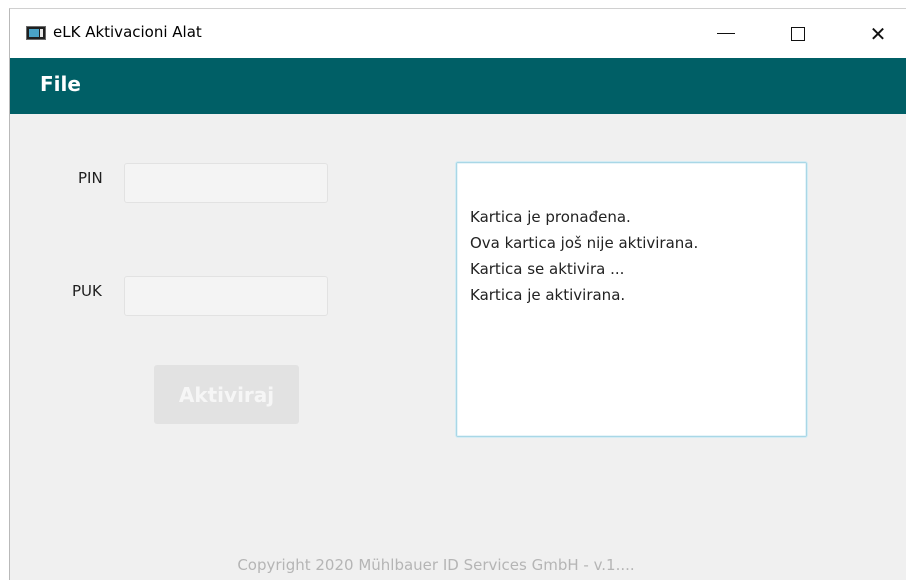  Describe the element at coordinates (458, 86) in the screenshot. I see `menu-bar: File` at that location.